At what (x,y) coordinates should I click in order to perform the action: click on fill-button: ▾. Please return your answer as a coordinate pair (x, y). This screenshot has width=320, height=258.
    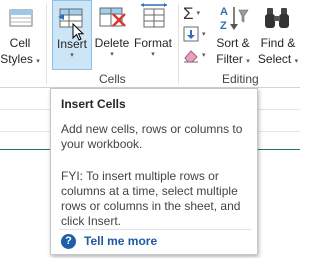
    Looking at the image, I should click on (198, 34).